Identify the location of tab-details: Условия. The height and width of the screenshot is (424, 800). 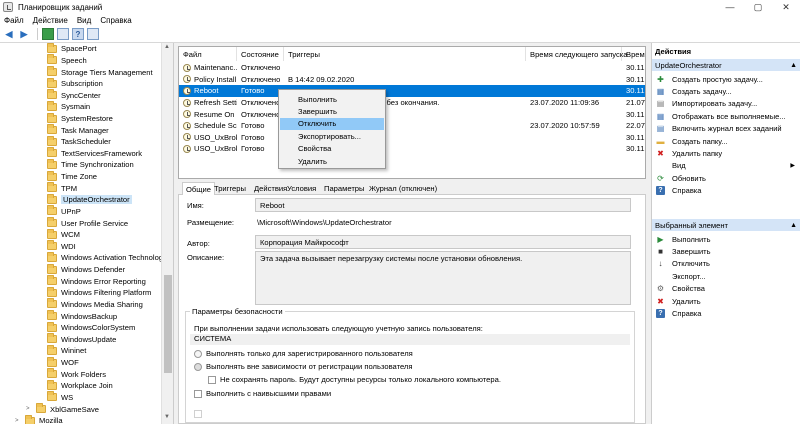
(301, 188).